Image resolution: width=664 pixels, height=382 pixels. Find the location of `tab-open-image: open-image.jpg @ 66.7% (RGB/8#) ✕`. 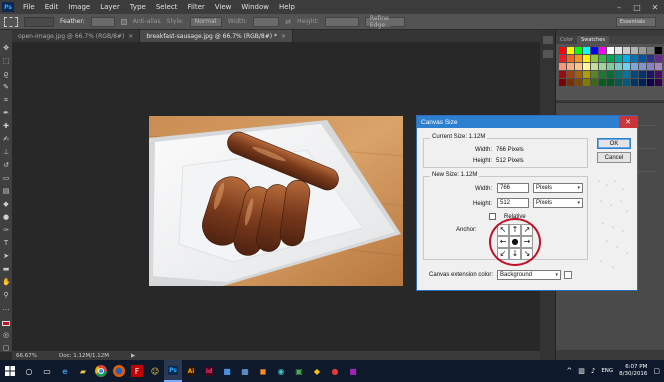

tab-open-image: open-image.jpg @ 66.7% (RGB/8#) ✕ is located at coordinates (76, 36).